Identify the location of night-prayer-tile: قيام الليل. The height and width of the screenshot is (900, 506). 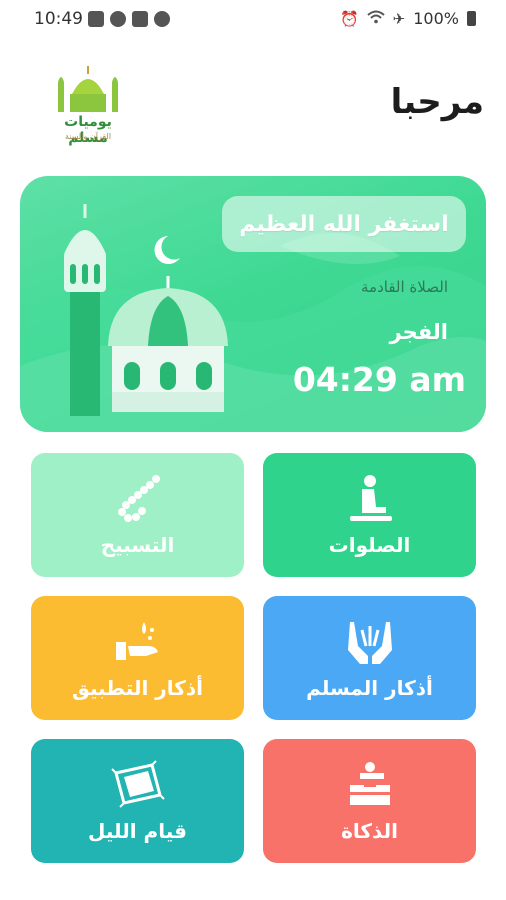
(137, 801).